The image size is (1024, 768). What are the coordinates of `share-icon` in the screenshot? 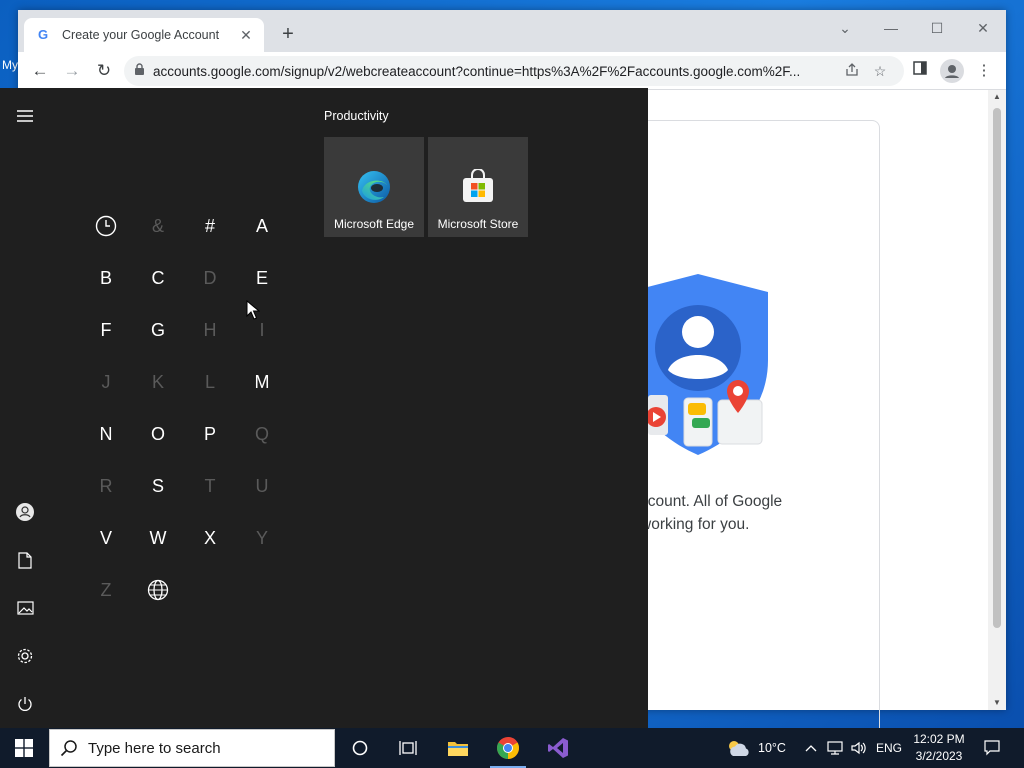 It's located at (852, 71).